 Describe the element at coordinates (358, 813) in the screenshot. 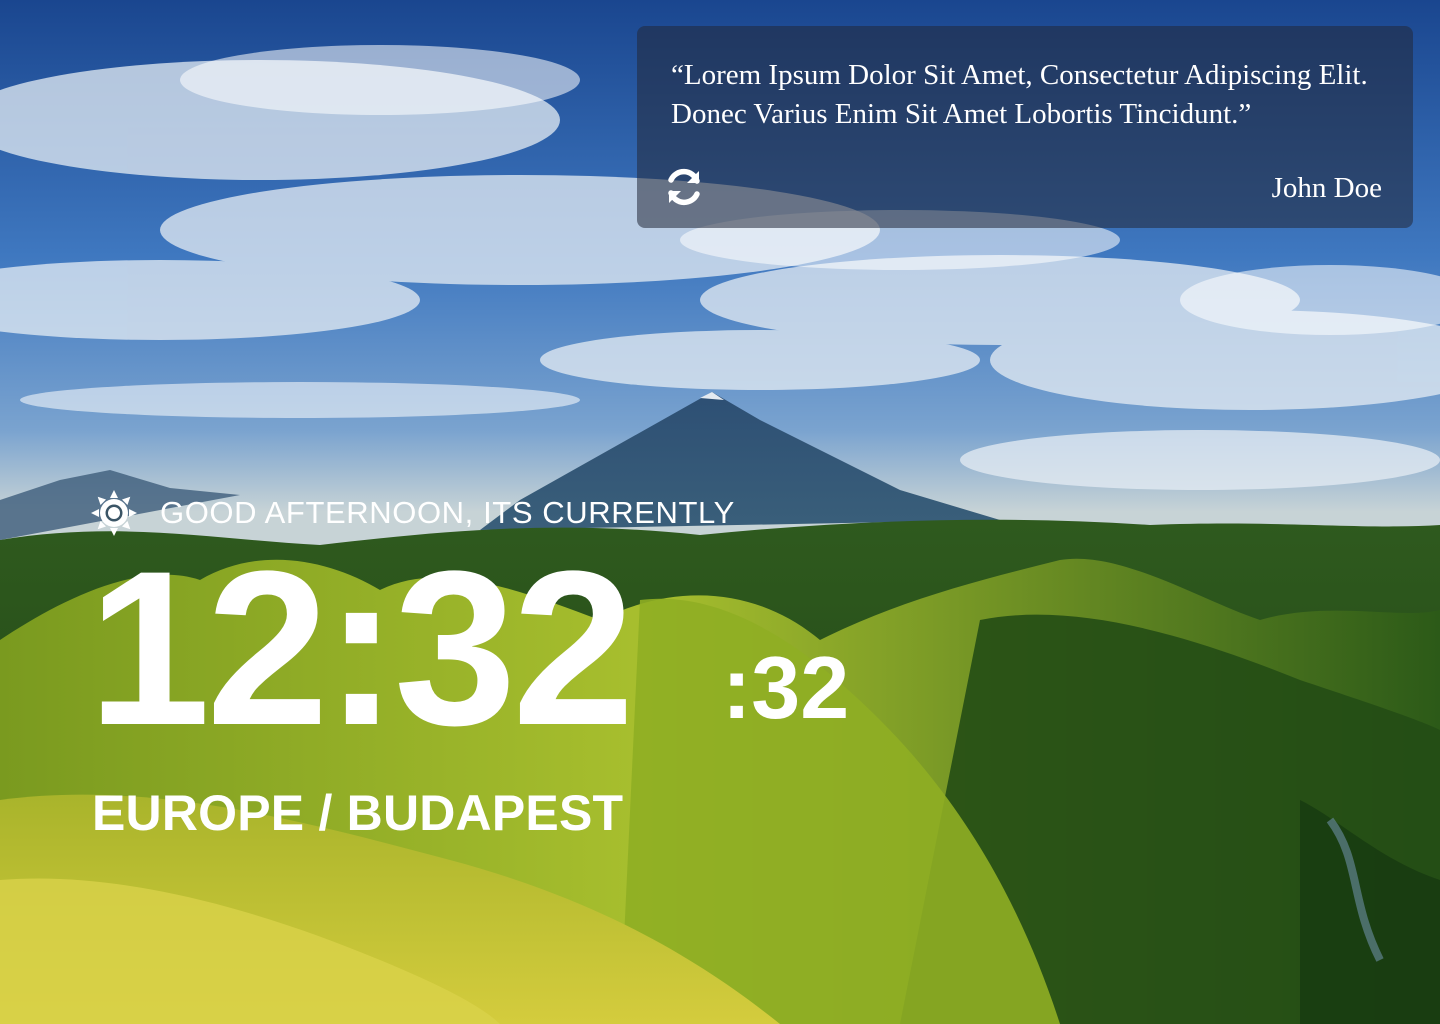

I see `location-label: EUROPE / BUDAPEST` at that location.